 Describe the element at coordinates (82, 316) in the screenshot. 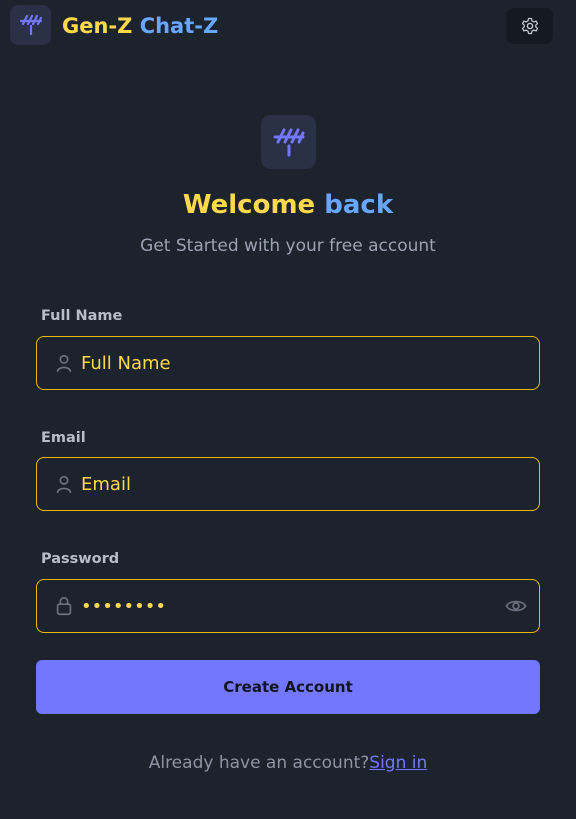

I see `full-name-label: Full Name` at that location.